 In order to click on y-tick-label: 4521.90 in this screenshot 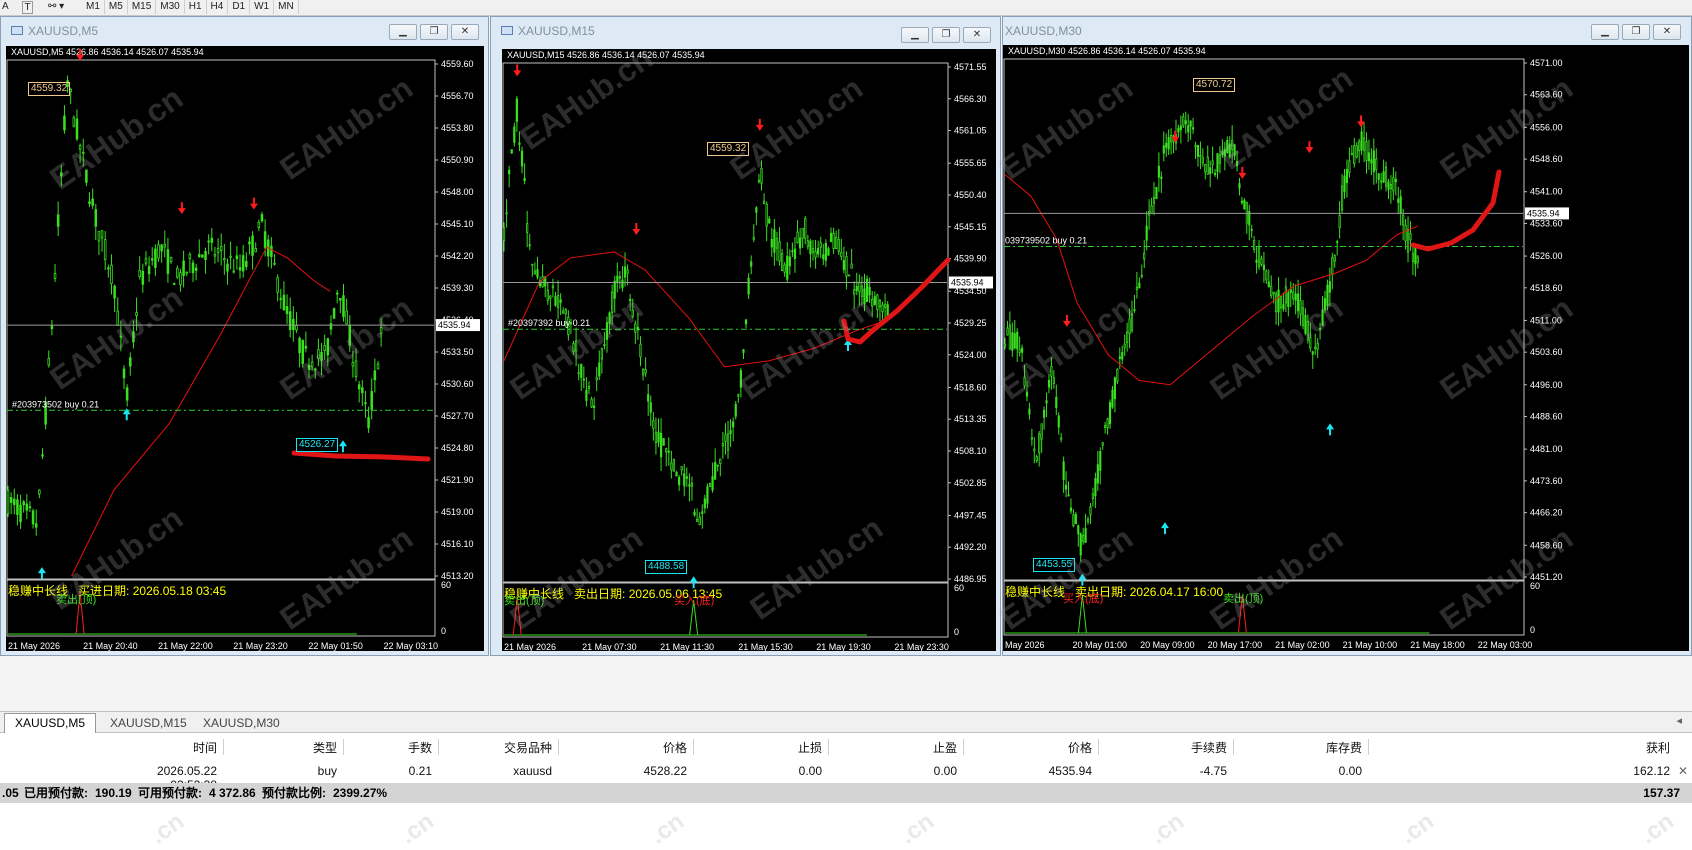, I will do `click(457, 480)`.